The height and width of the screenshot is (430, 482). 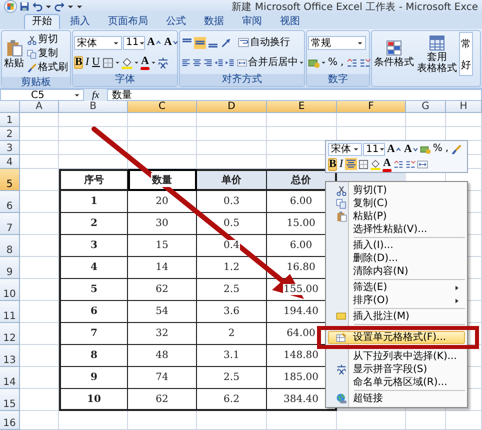 I want to click on column-header: G, so click(x=426, y=107).